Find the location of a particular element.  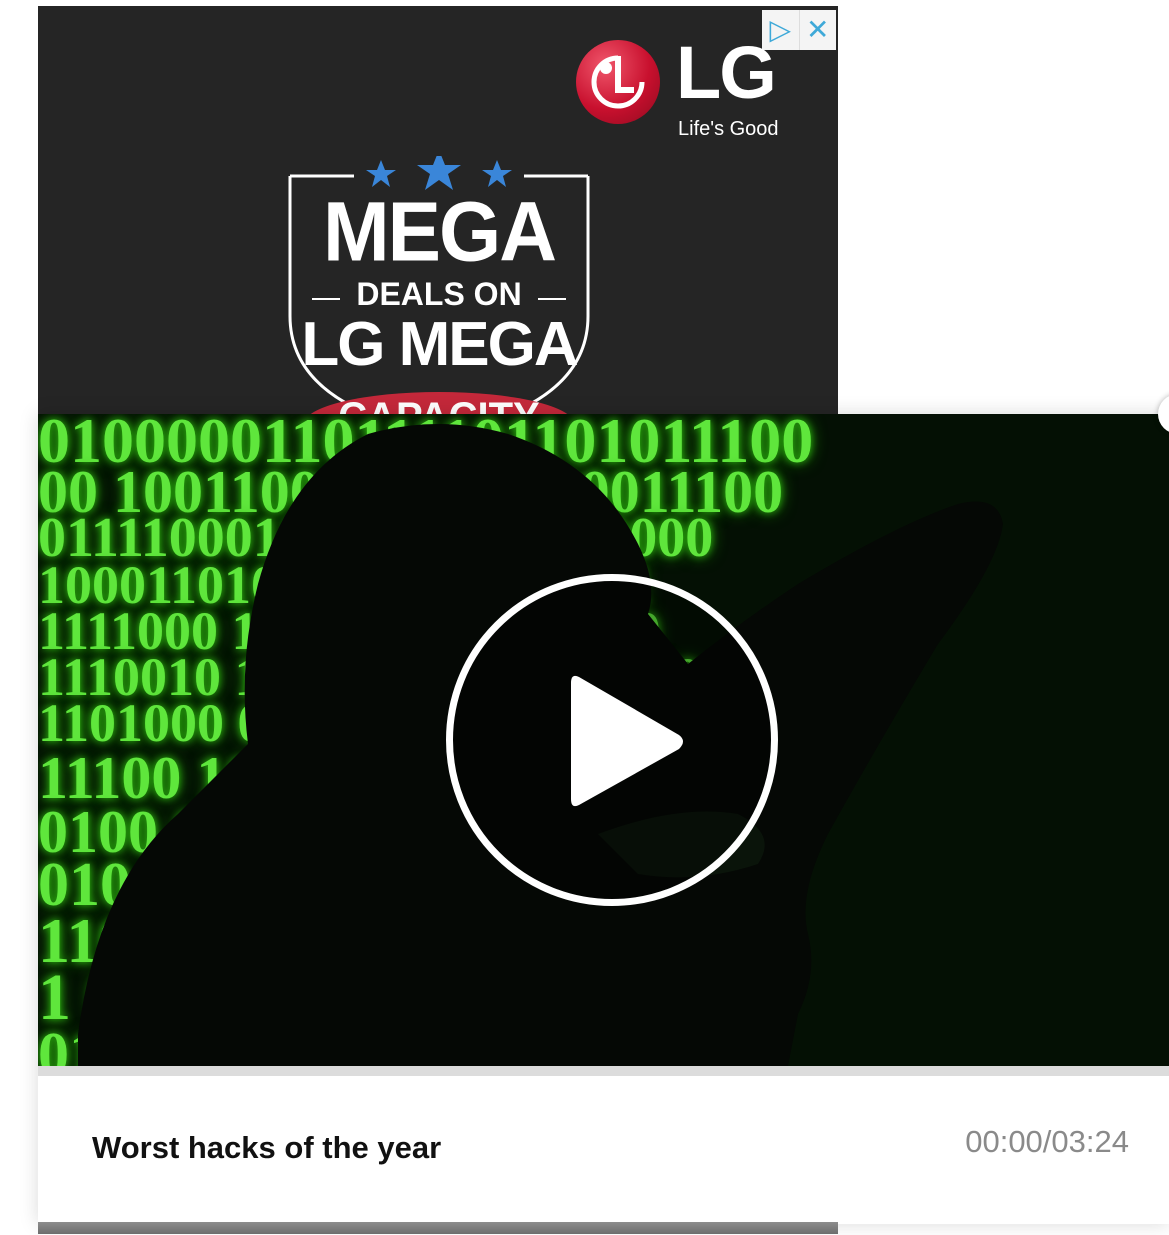

ad-product: LG MEGA is located at coordinates (439, 344).